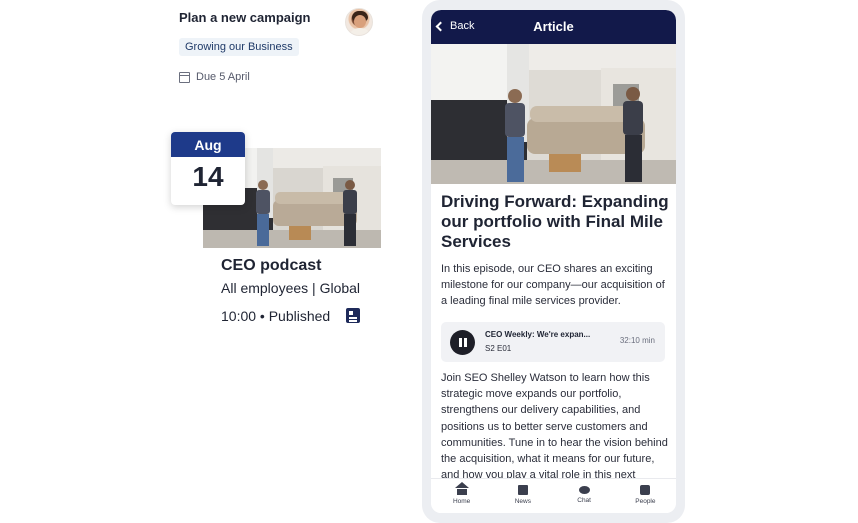  Describe the element at coordinates (208, 144) in the screenshot. I see `event-month: Aug` at that location.